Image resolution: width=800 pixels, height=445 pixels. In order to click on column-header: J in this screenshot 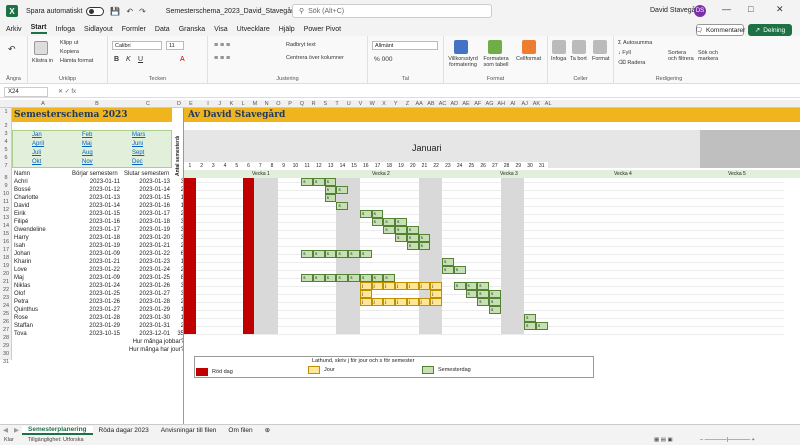, I will do `click(220, 104)`.